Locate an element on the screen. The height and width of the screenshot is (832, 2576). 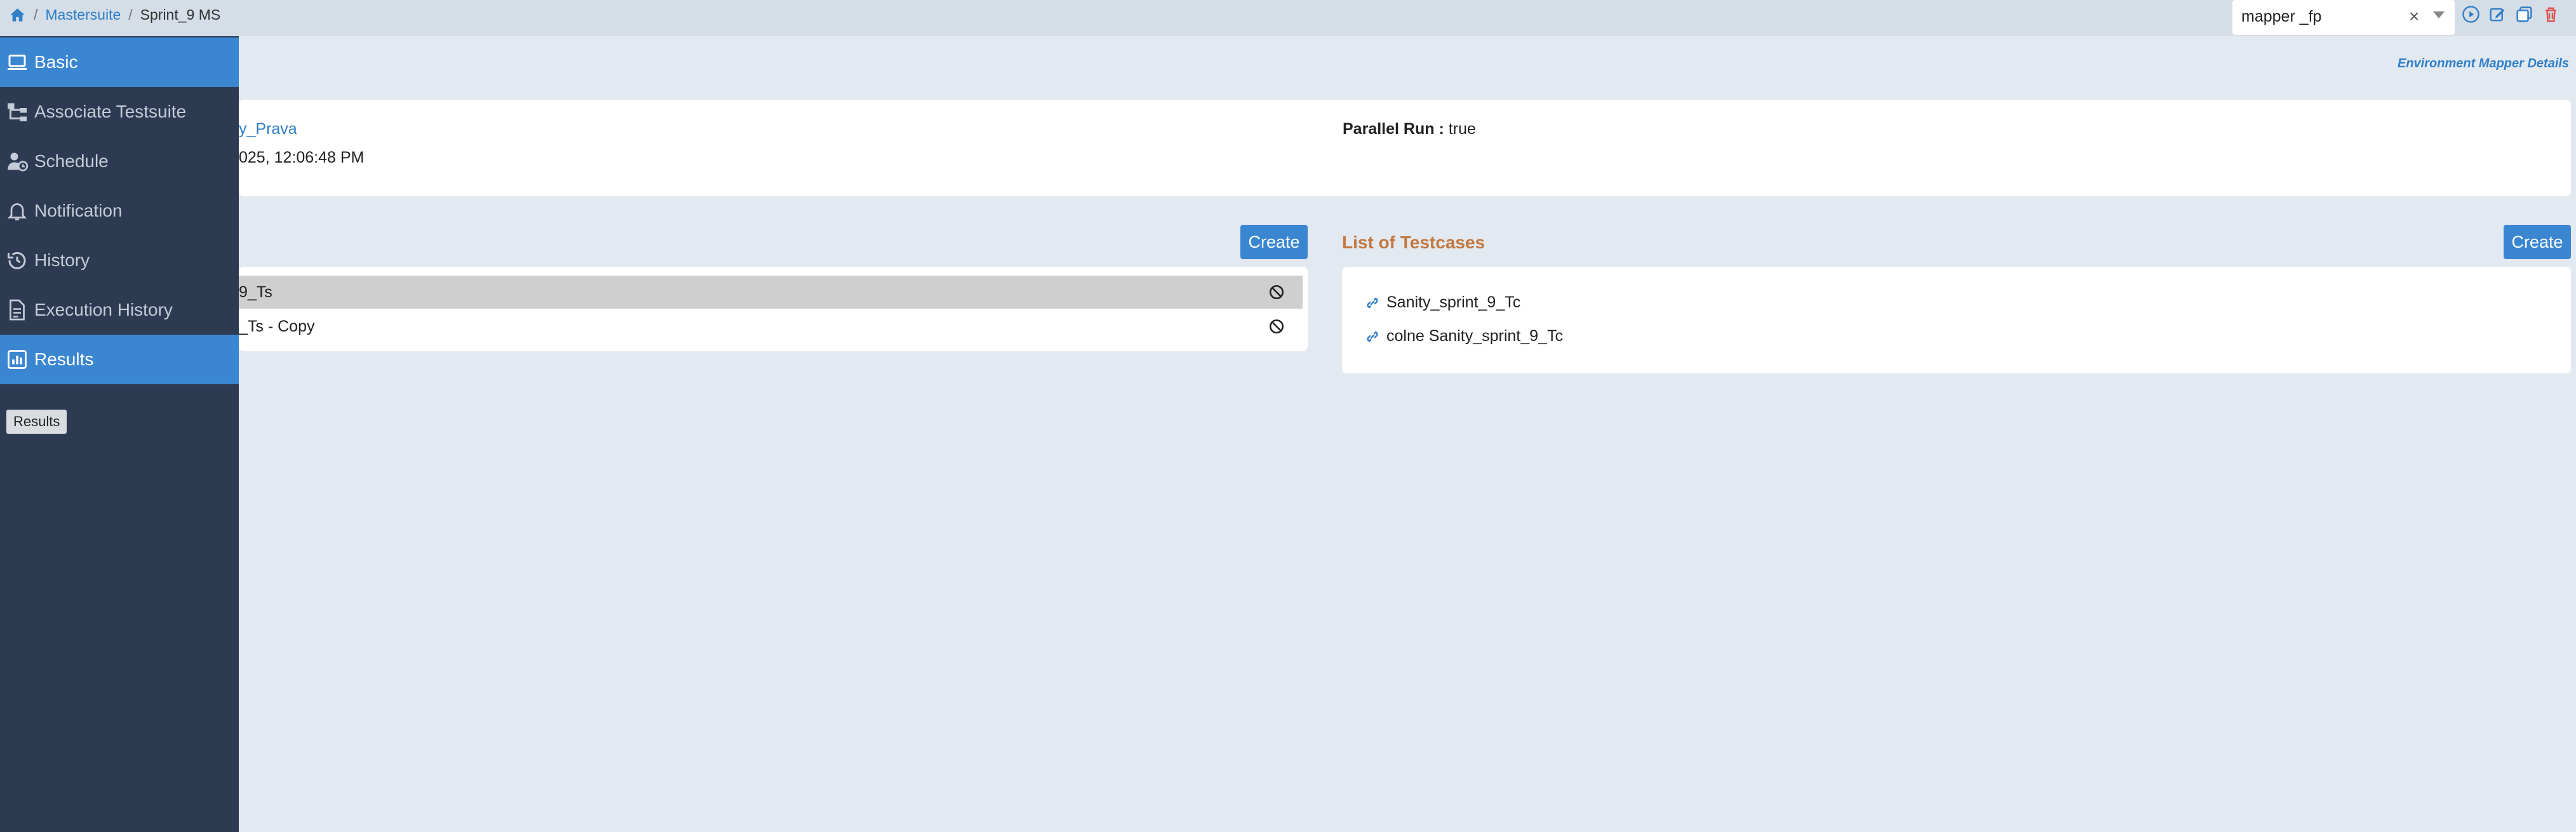
copy-icon is located at coordinates (2524, 14).